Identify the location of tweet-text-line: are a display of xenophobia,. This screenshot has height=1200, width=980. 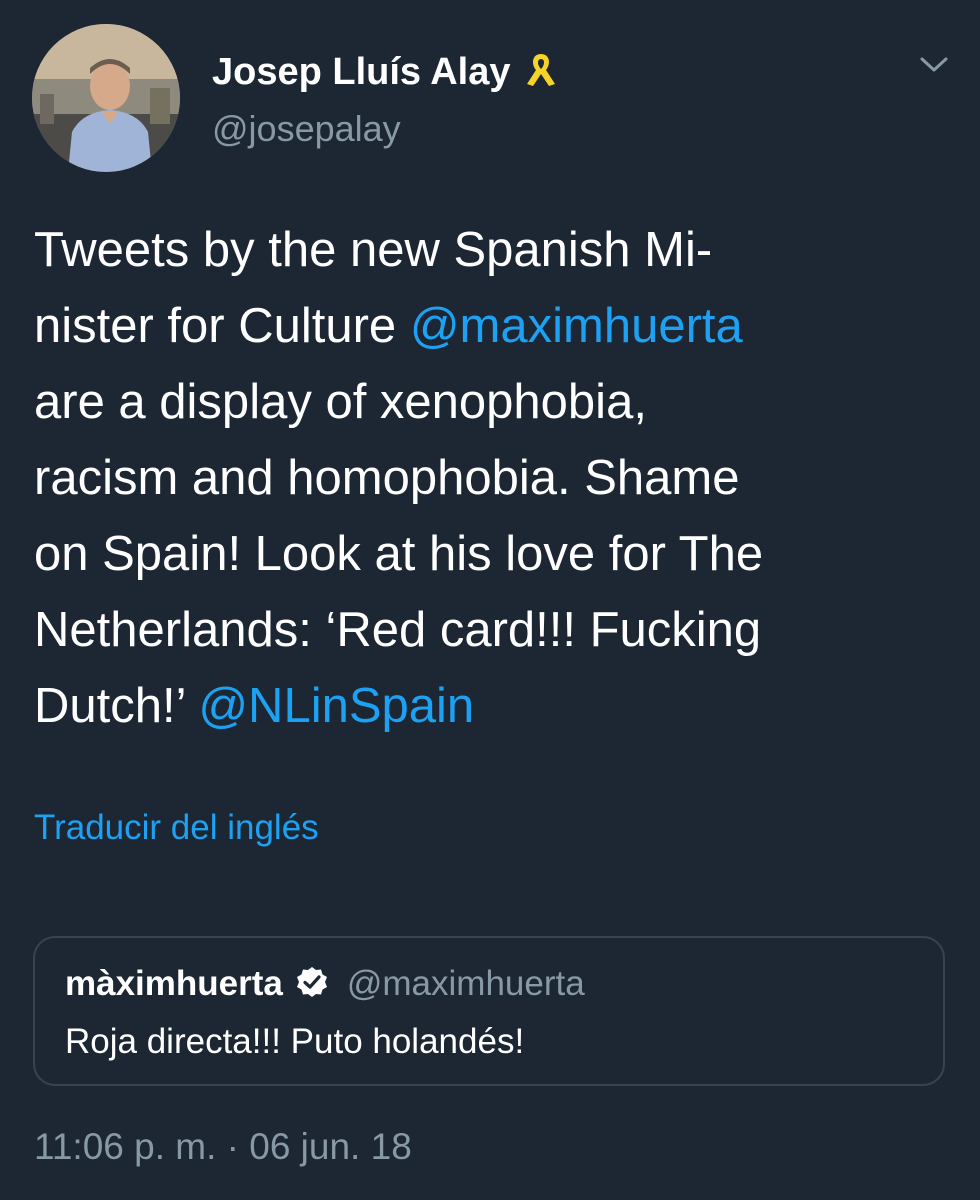
(494, 402).